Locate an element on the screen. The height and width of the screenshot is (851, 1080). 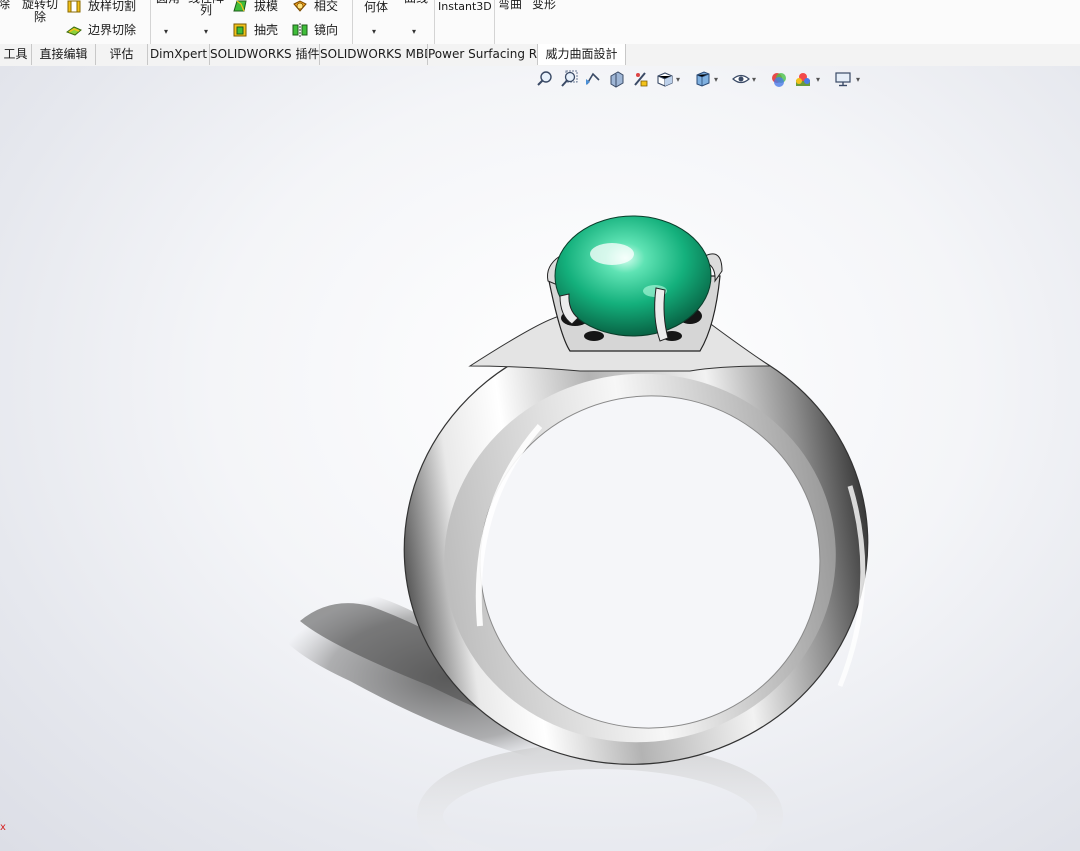
tab-power-surfacing-re: Power Surfacing RE is located at coordinates (483, 54).